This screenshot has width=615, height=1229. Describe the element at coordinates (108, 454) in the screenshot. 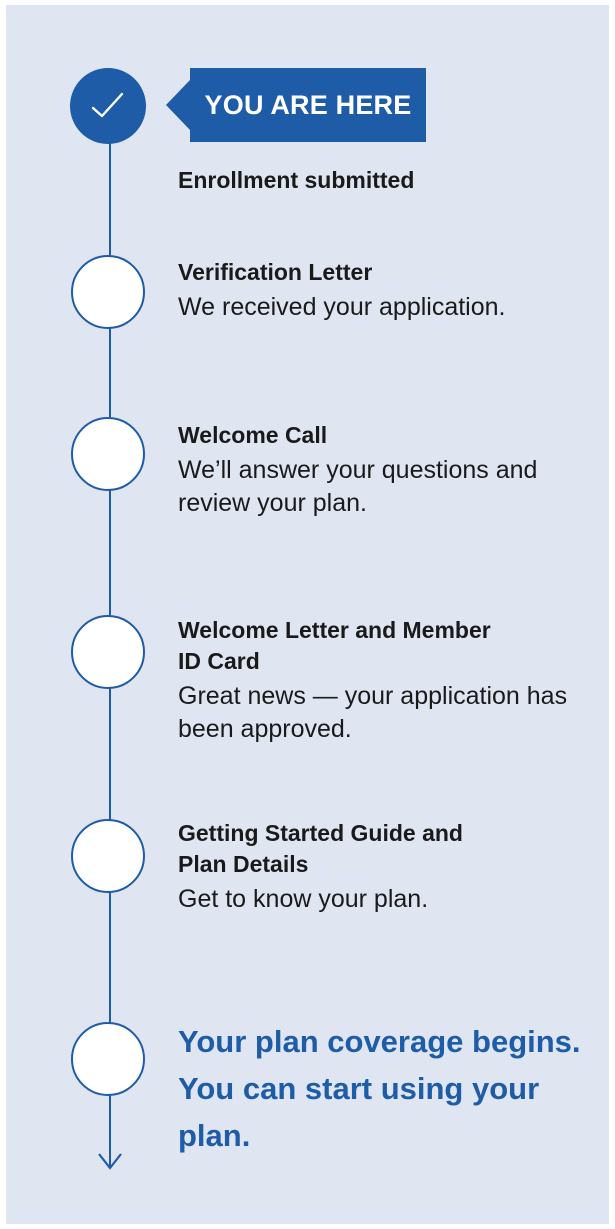

I see `timeline-node-welcome-call` at that location.